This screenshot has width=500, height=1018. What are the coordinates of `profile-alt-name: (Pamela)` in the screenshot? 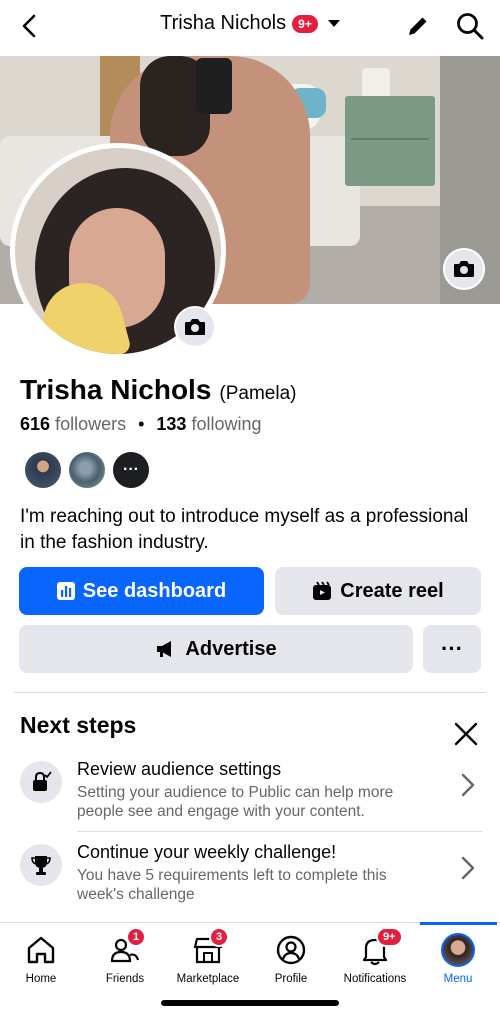 It's located at (258, 393).